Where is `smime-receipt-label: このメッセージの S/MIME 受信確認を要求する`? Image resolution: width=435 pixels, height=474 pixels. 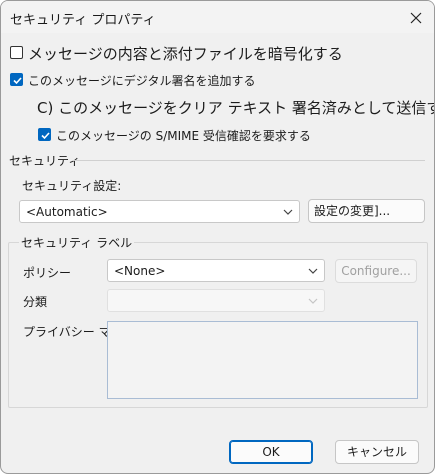 smime-receipt-label: このメッセージの S/MIME 受信確認を要求する is located at coordinates (183, 136).